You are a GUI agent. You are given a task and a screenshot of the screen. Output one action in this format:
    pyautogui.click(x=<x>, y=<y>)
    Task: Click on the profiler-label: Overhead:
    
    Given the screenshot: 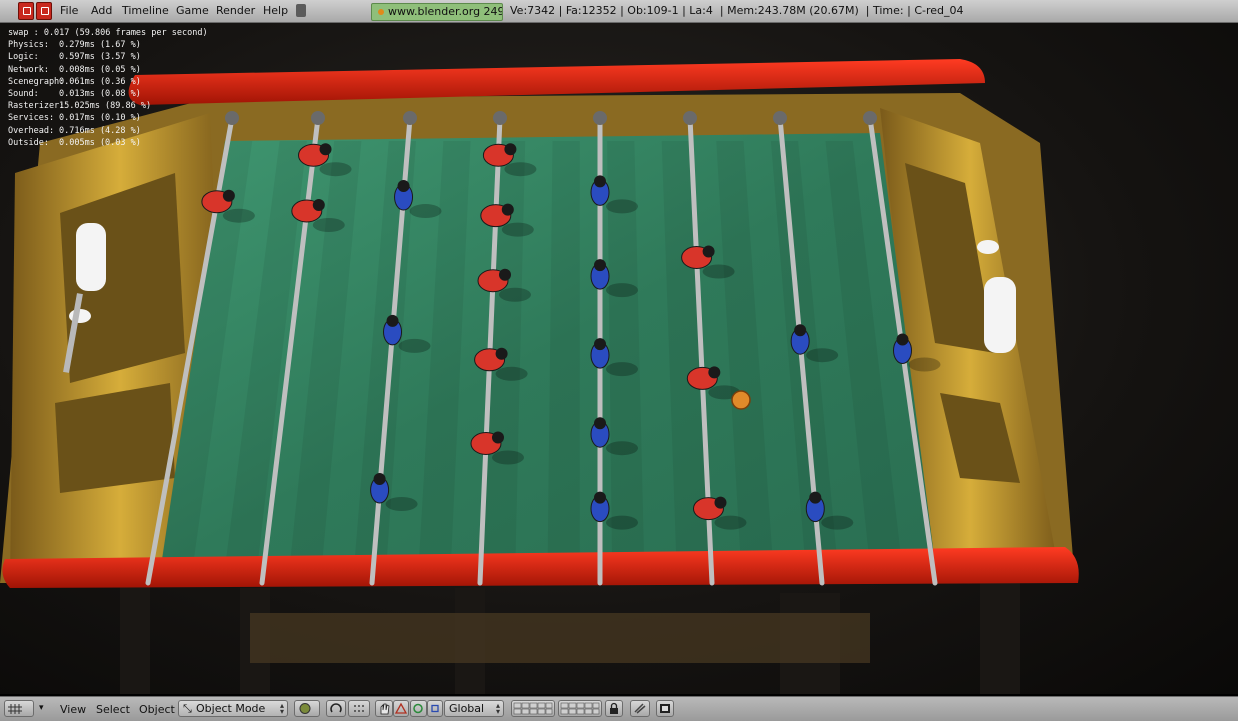 What is the action you would take?
    pyautogui.click(x=31, y=130)
    